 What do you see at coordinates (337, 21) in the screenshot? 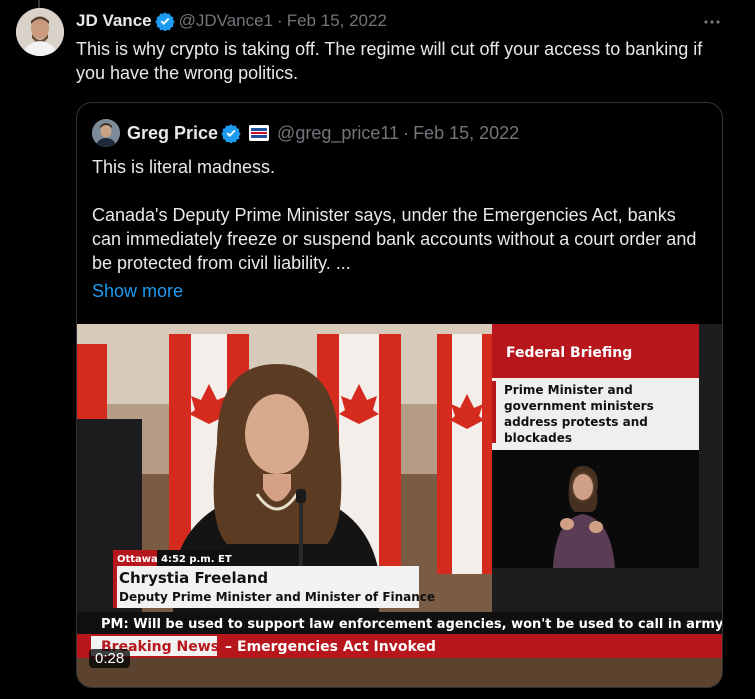
I see `tweet-date: Feb 15, 2022` at bounding box center [337, 21].